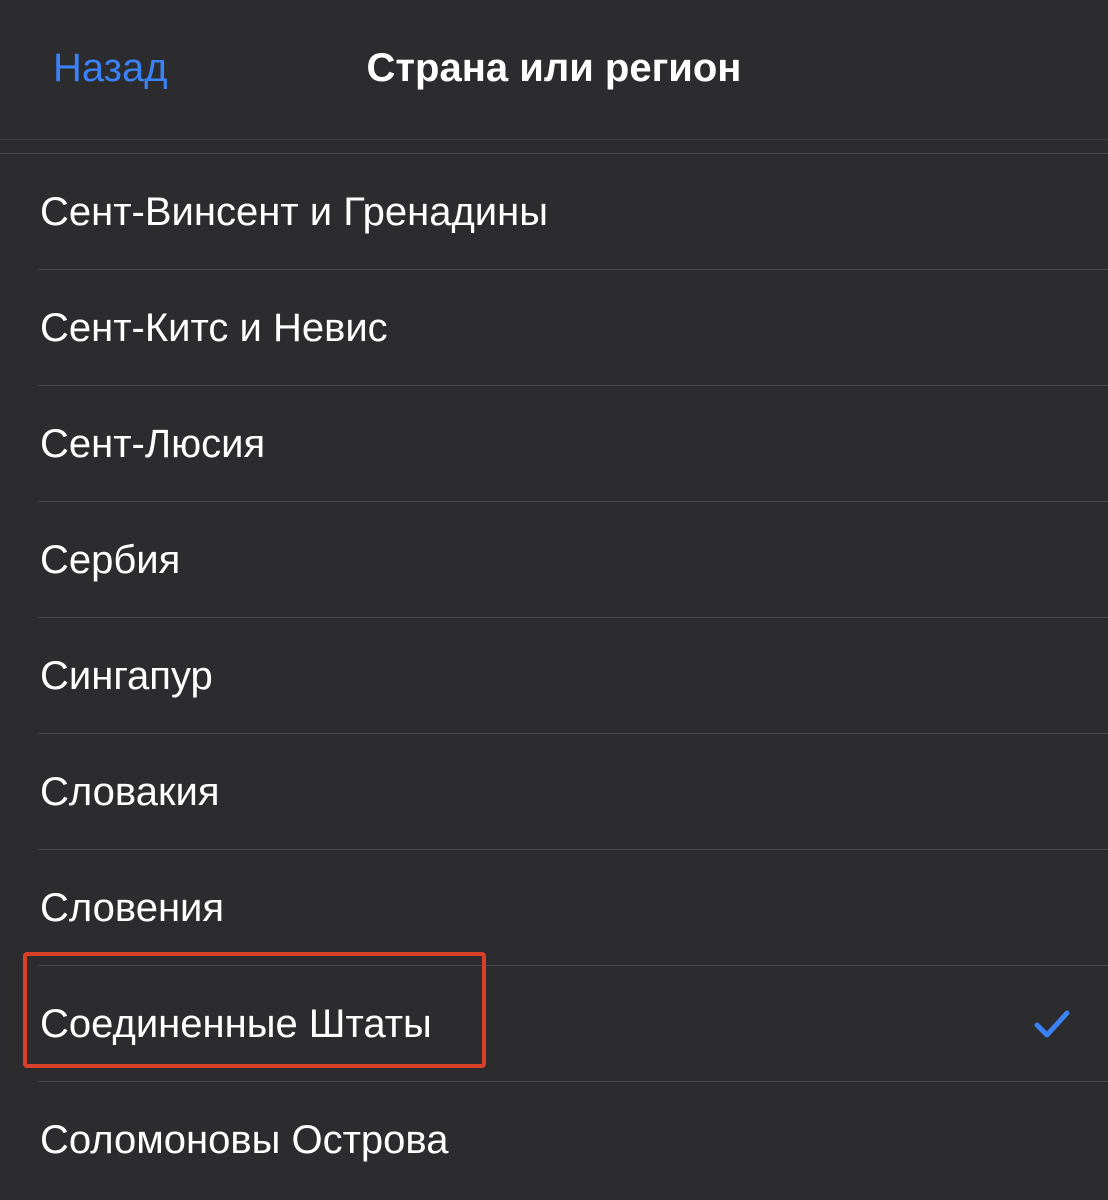 The height and width of the screenshot is (1200, 1108). Describe the element at coordinates (132, 908) in the screenshot. I see `list-item-label: Словения` at that location.